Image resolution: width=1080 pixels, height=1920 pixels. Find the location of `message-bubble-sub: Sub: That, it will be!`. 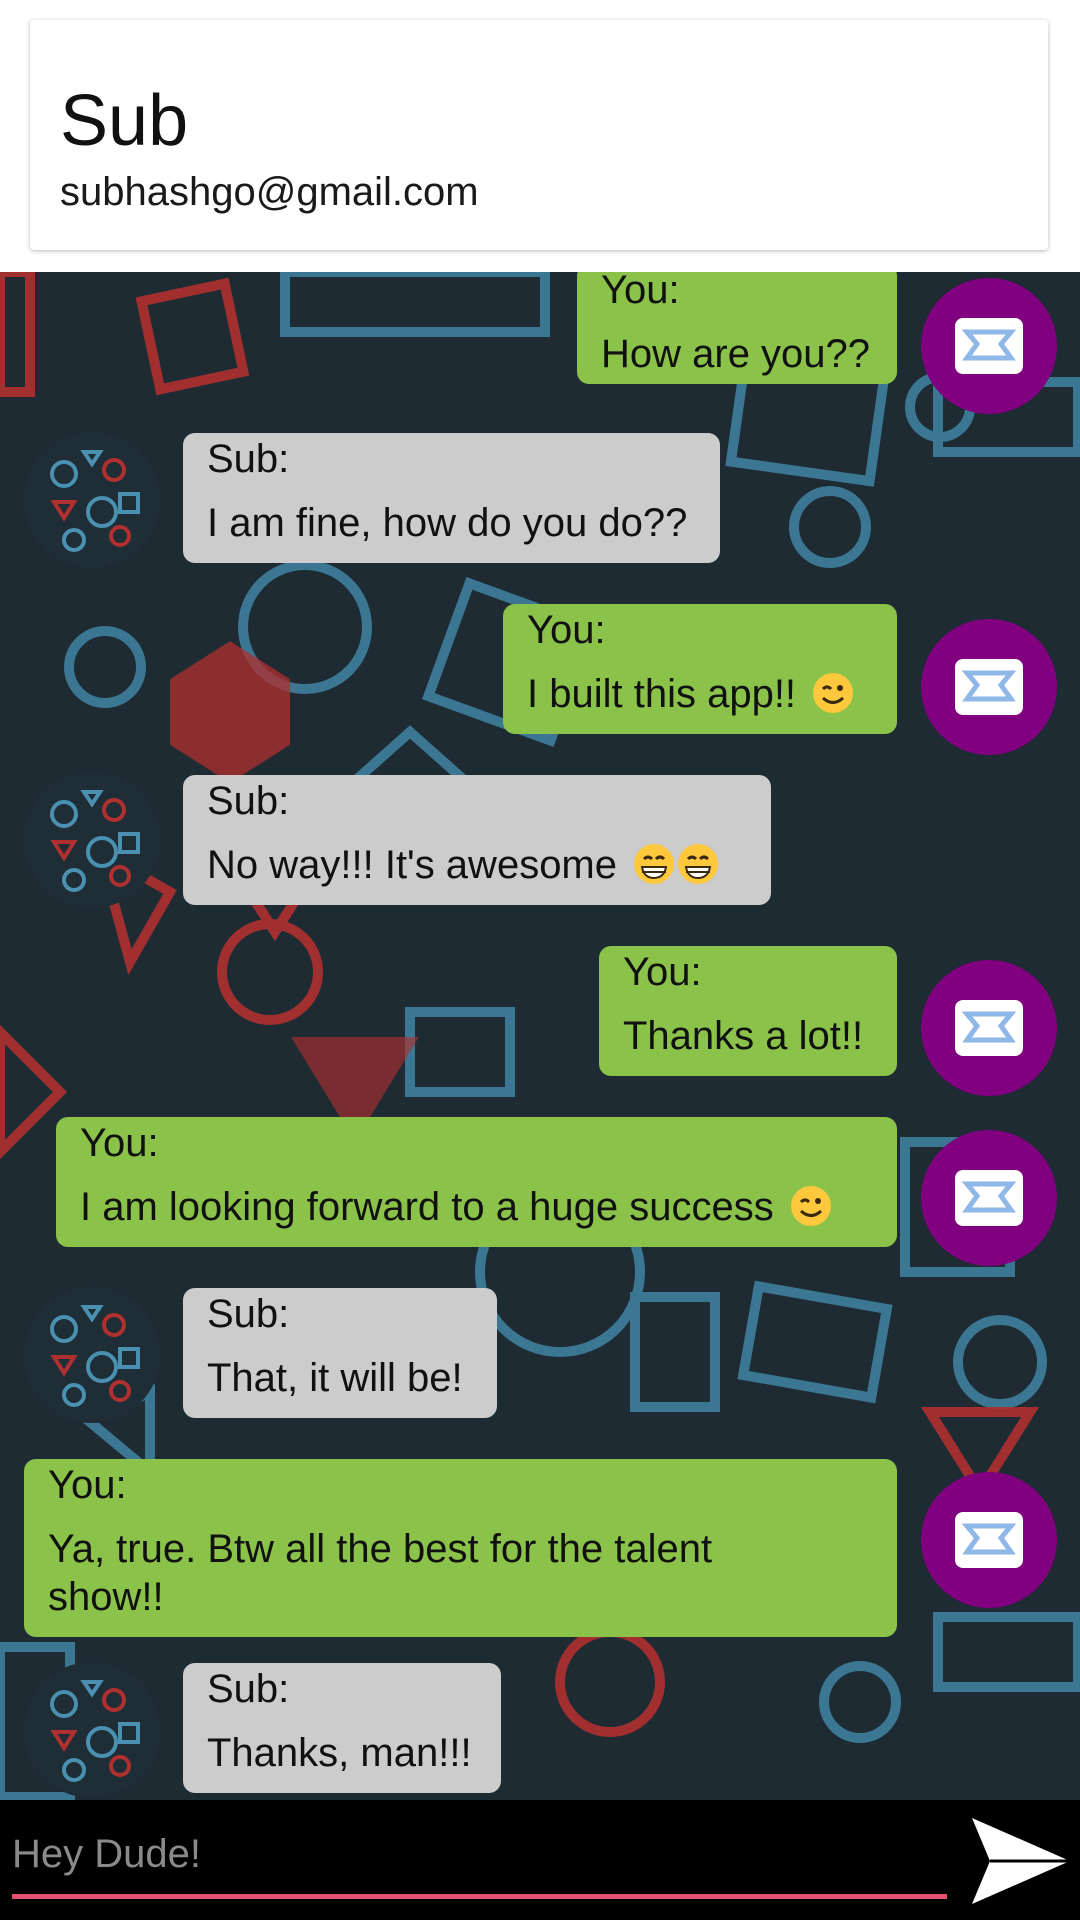

message-bubble-sub: Sub: That, it will be! is located at coordinates (340, 1353).